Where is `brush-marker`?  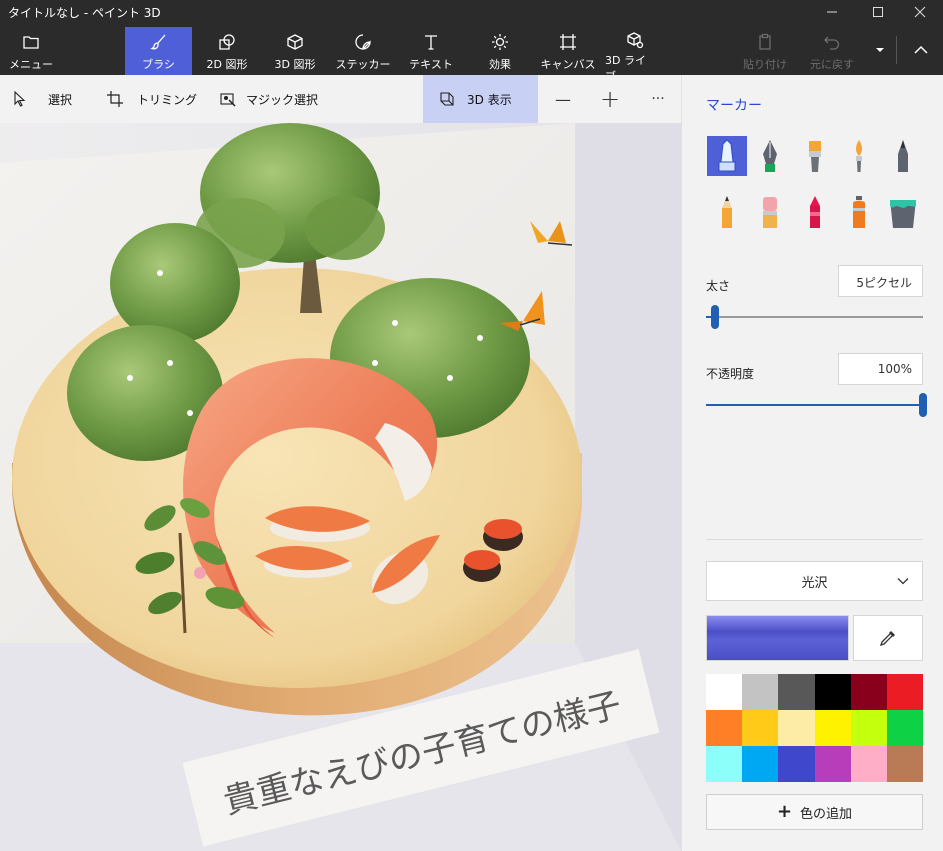 brush-marker is located at coordinates (727, 156).